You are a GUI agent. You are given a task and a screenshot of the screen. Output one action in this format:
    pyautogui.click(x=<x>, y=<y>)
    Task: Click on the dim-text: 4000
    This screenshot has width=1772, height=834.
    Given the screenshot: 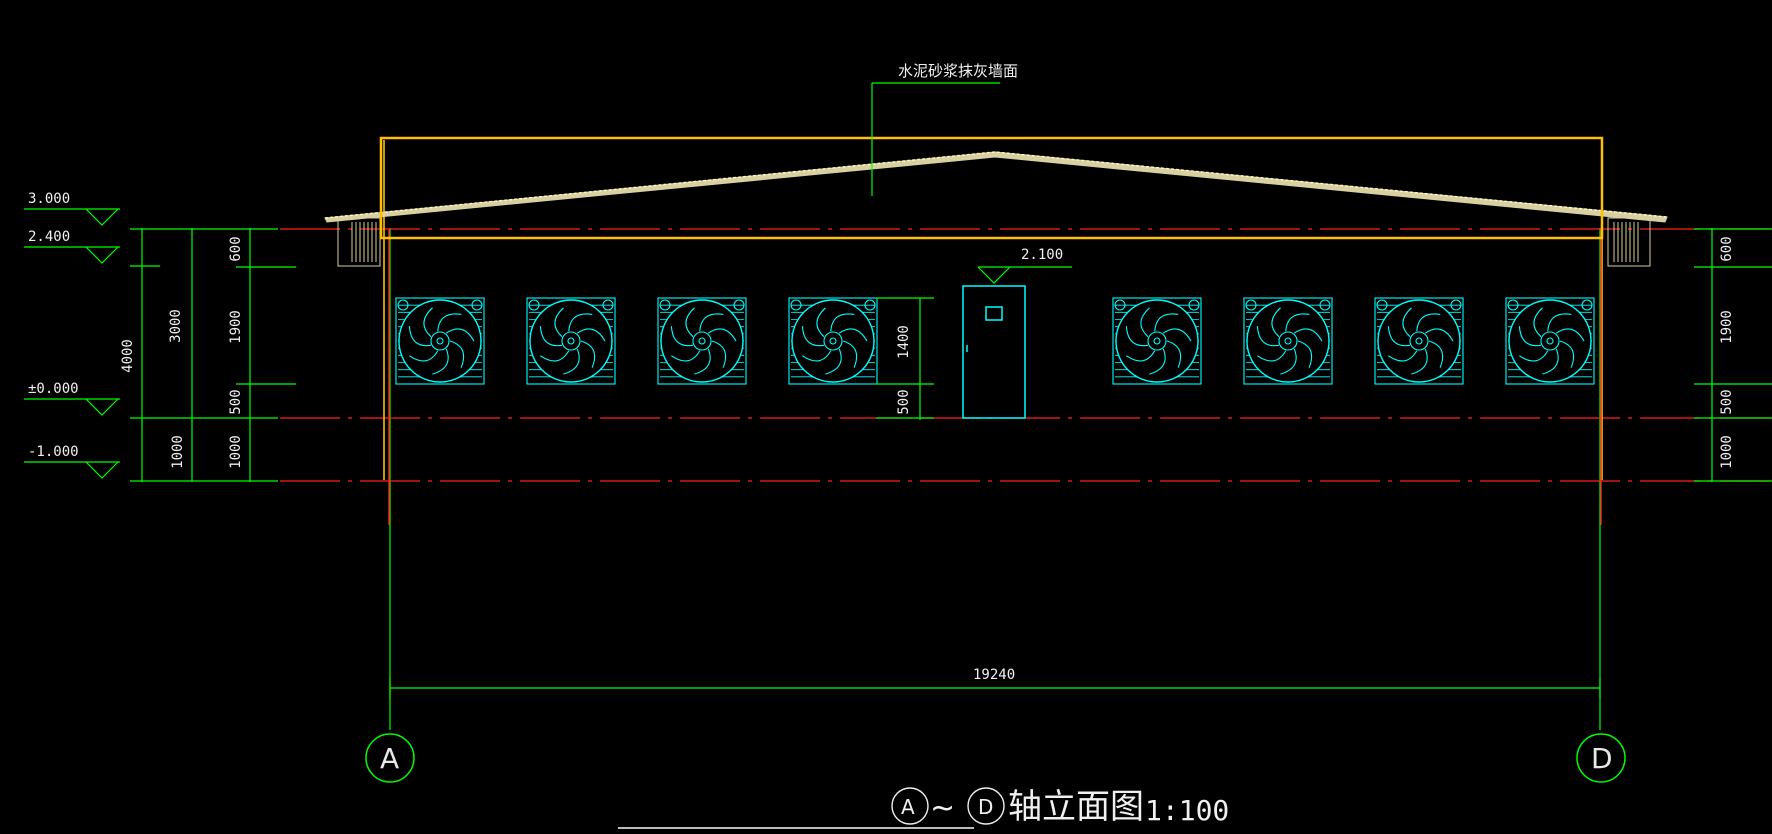 What is the action you would take?
    pyautogui.click(x=128, y=356)
    